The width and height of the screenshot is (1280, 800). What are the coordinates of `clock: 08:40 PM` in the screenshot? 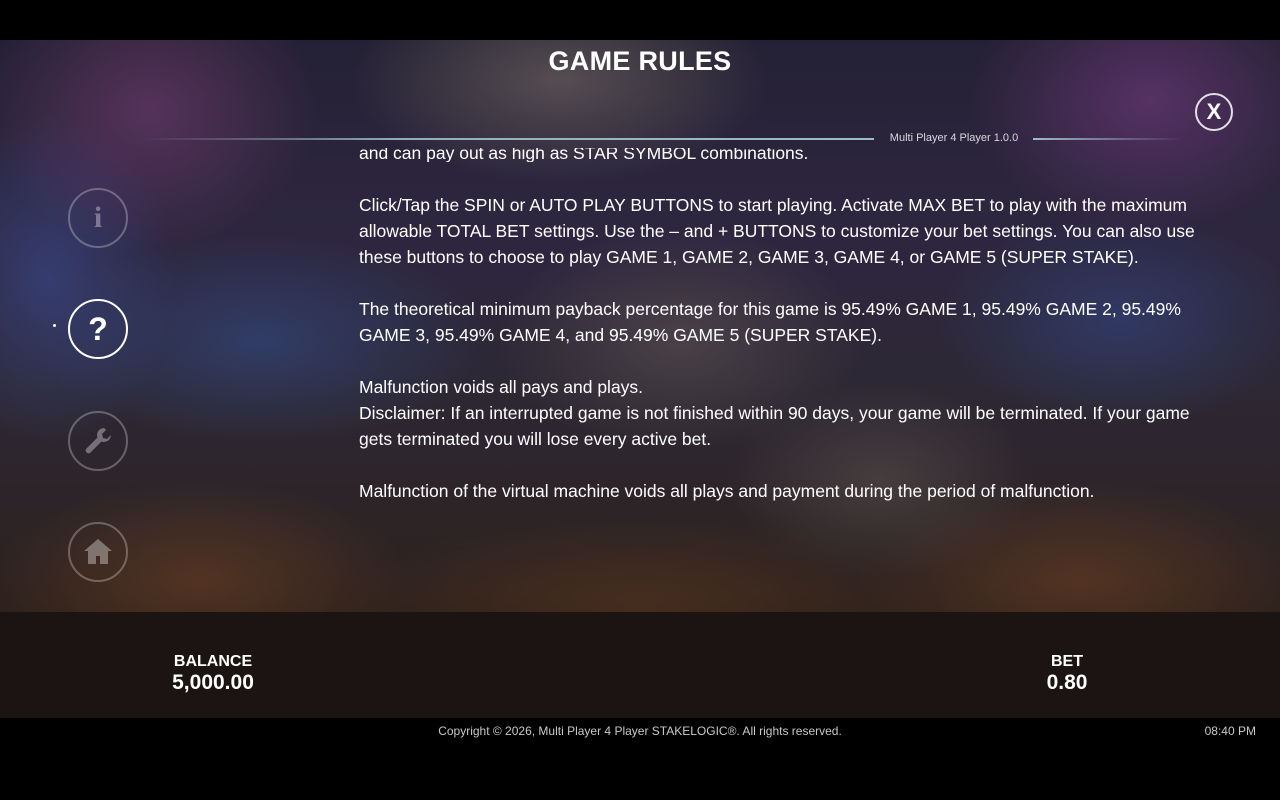 It's located at (1230, 731).